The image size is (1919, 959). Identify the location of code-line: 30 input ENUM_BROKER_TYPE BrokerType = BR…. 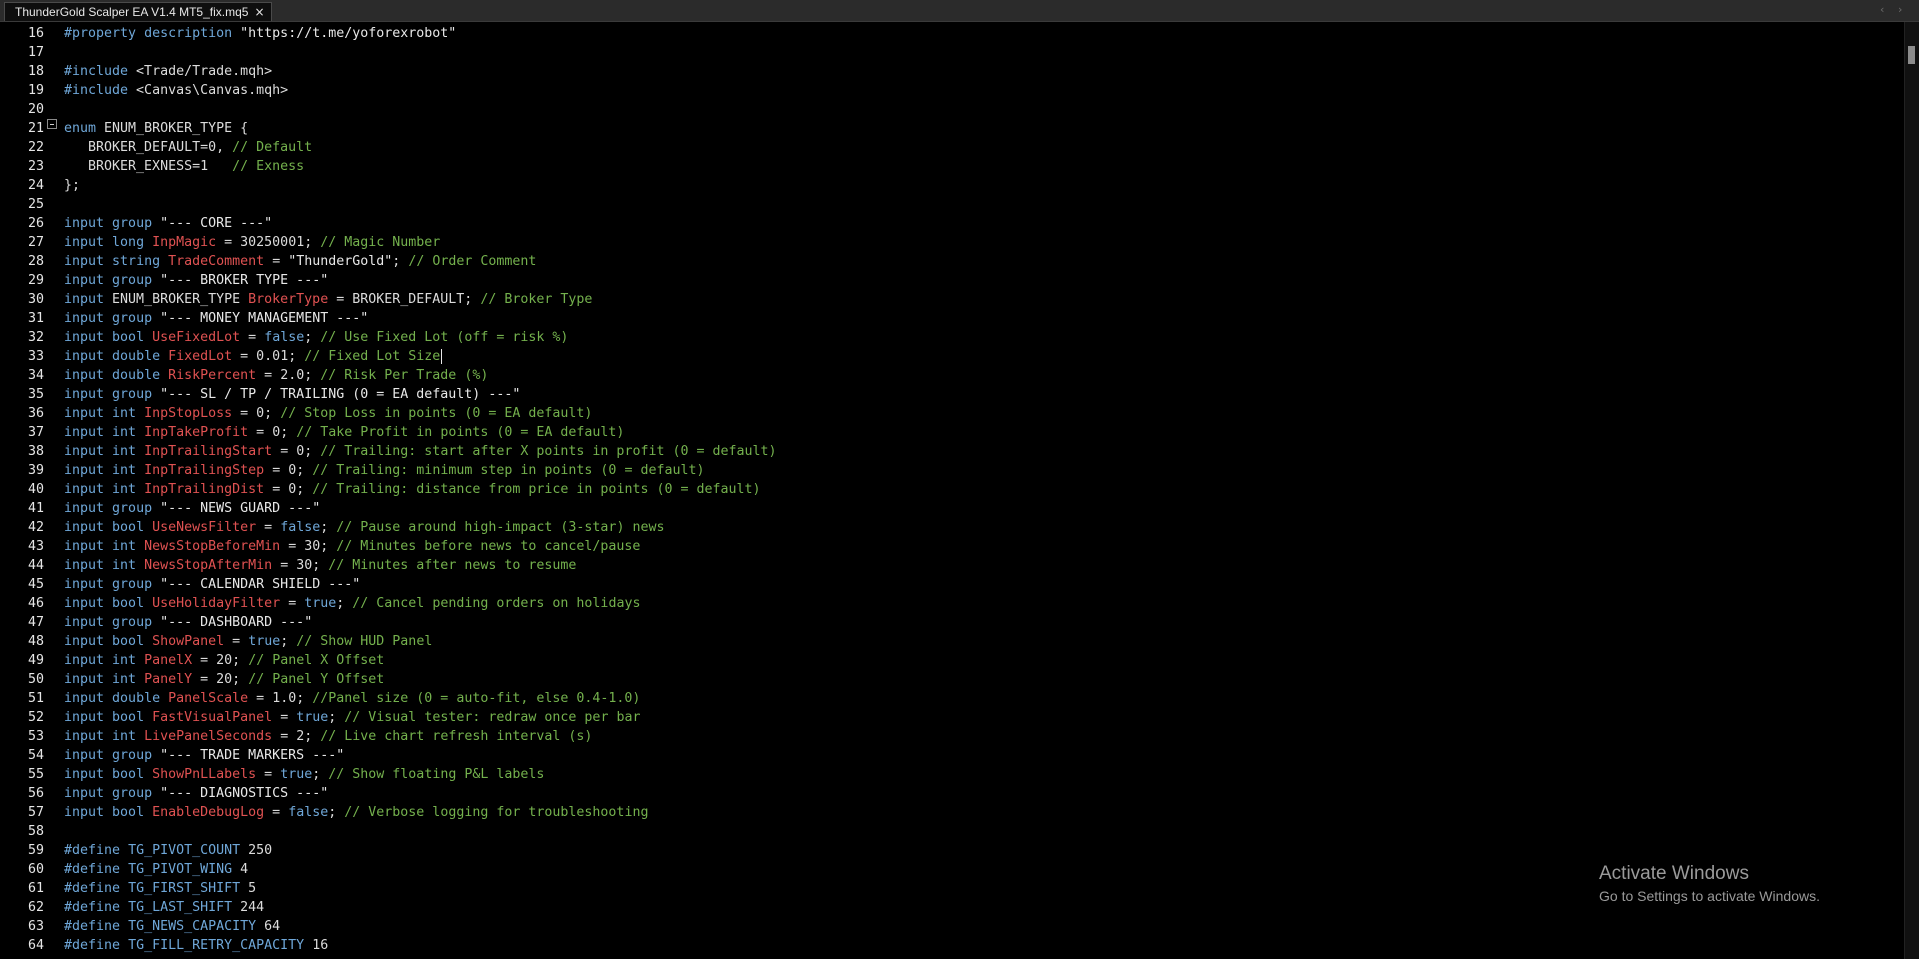
(950, 299).